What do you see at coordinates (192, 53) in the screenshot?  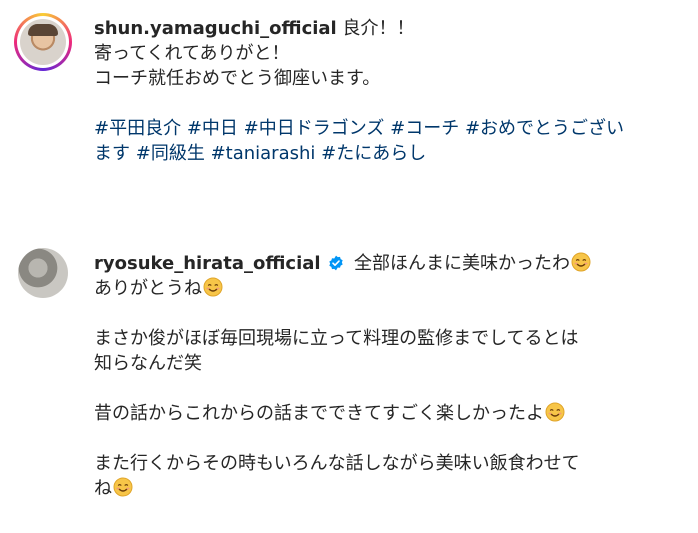 I see `caption-text: 寄ってくれてありがと！` at bounding box center [192, 53].